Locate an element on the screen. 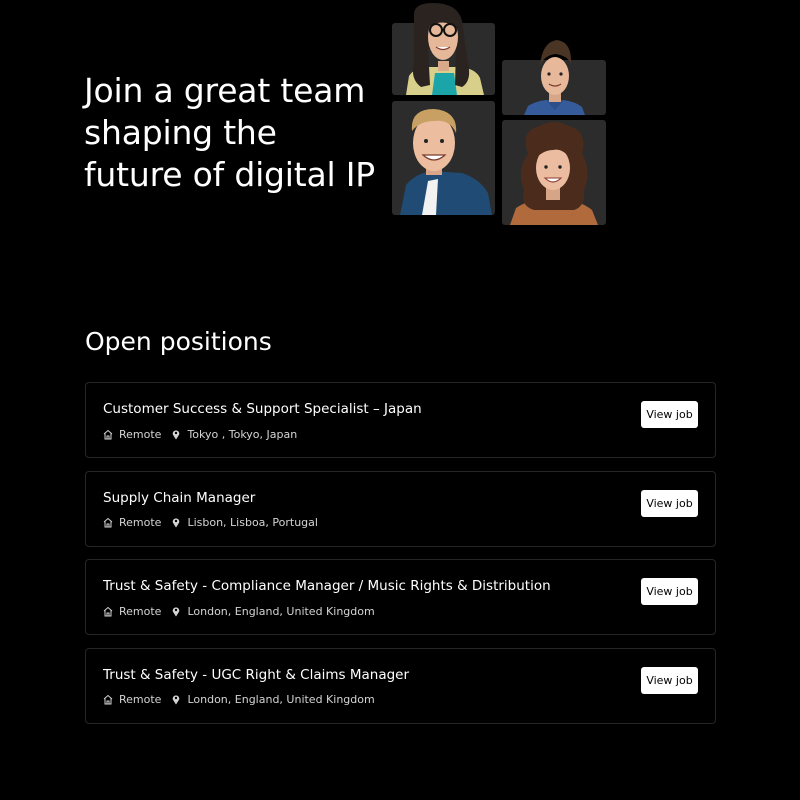 The height and width of the screenshot is (800, 800). avatar-man-blue-shirt-icon is located at coordinates (554, 77).